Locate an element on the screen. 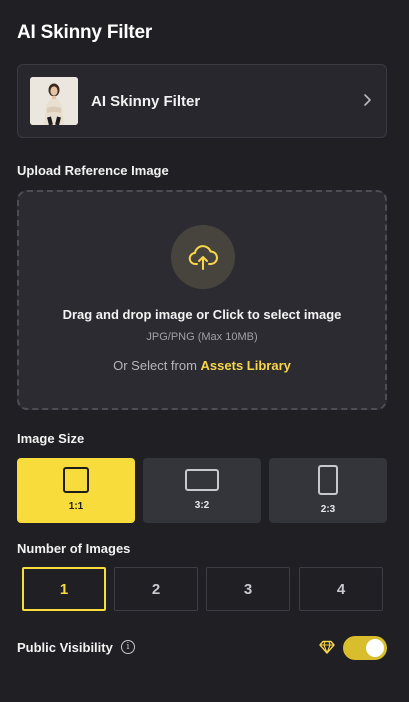 The height and width of the screenshot is (702, 409). cloud-upload-icon is located at coordinates (203, 257).